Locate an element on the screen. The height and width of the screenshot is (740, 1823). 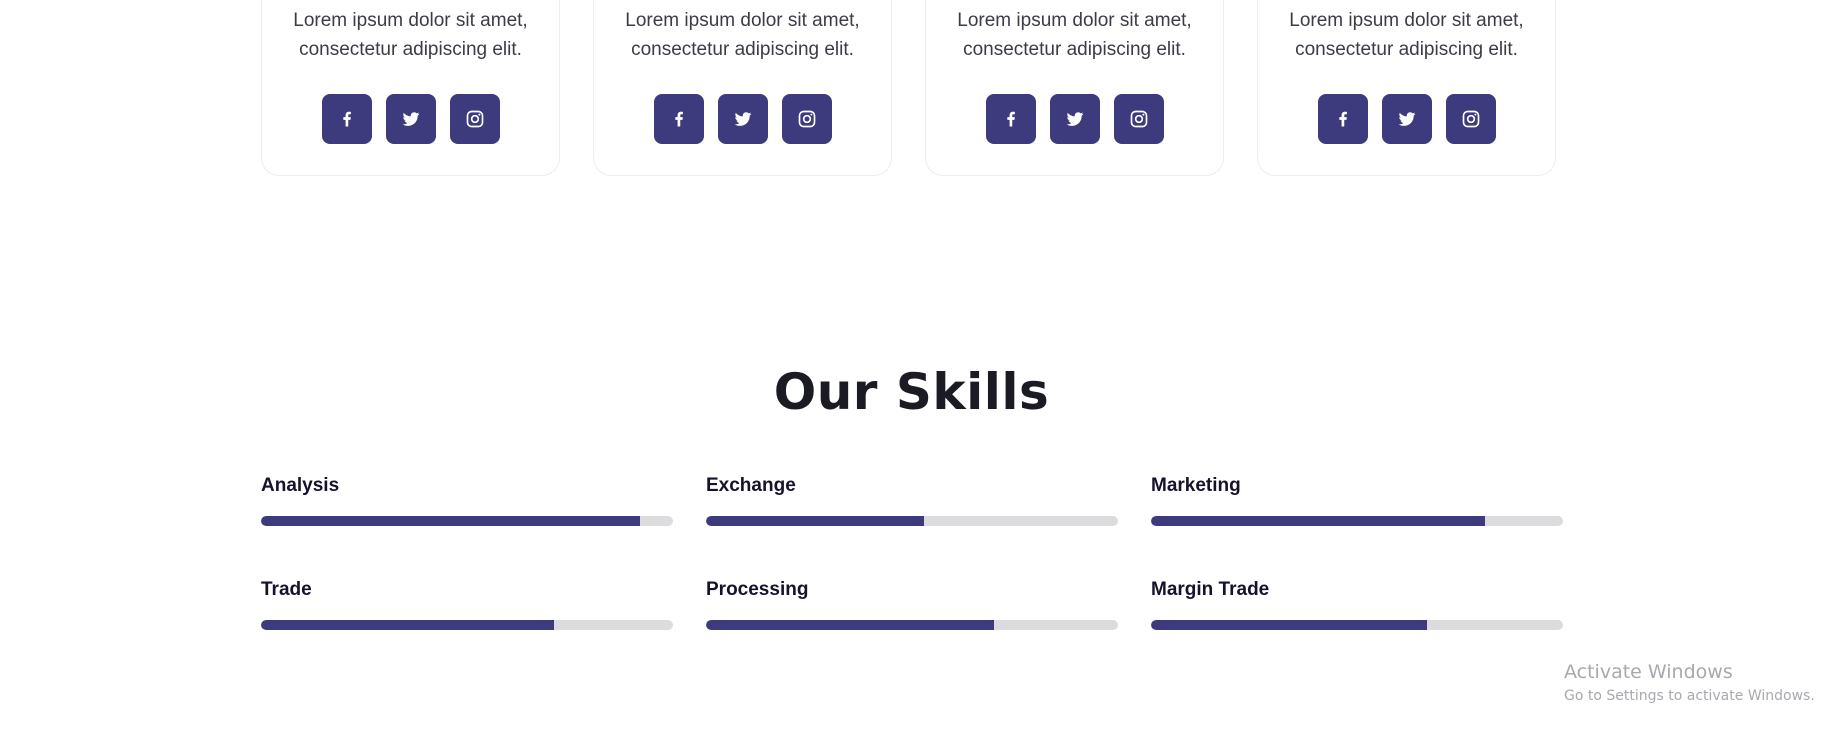
skill-label: Analysis is located at coordinates (300, 485).